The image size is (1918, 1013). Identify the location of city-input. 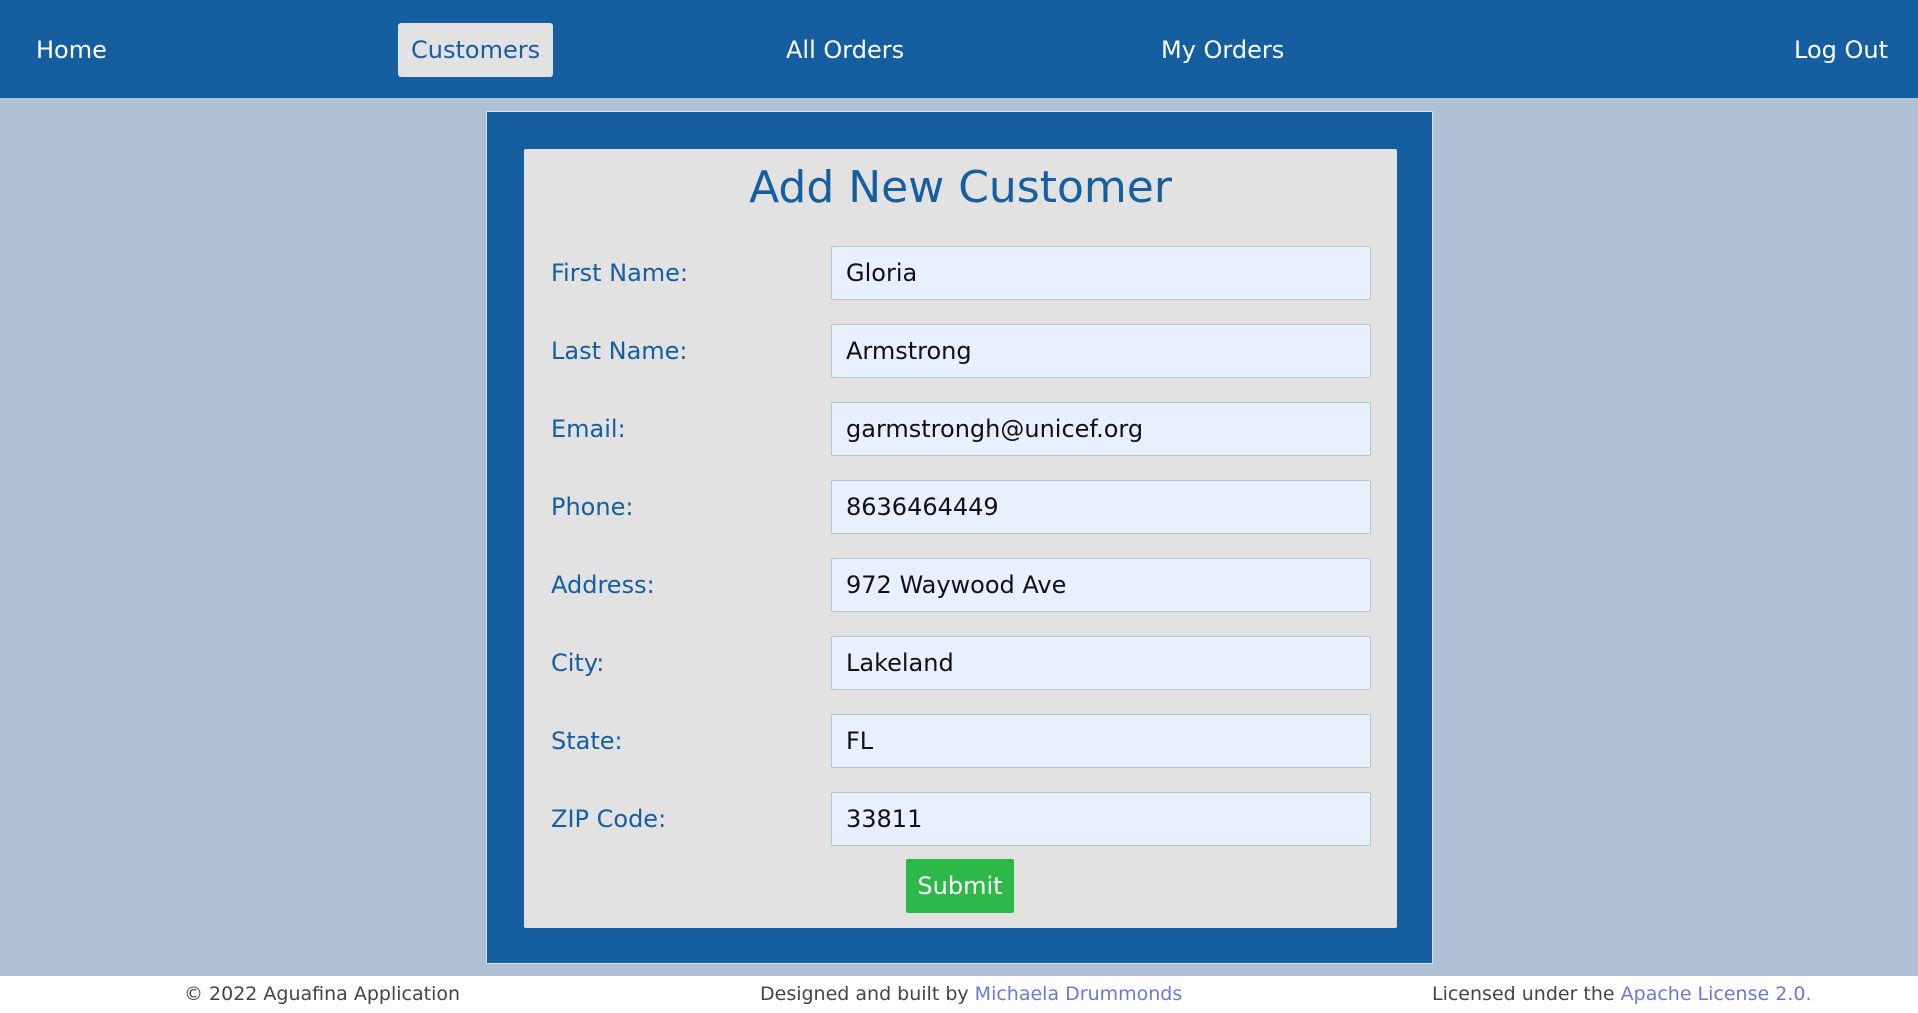
(1101, 663).